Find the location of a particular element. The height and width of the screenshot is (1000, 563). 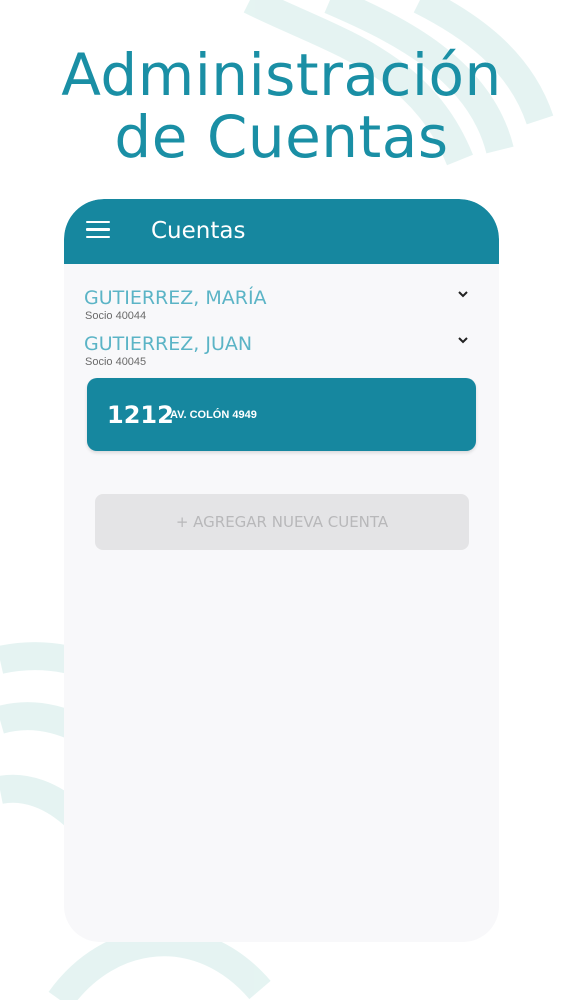

page-title-line1: Administración is located at coordinates (281, 75).